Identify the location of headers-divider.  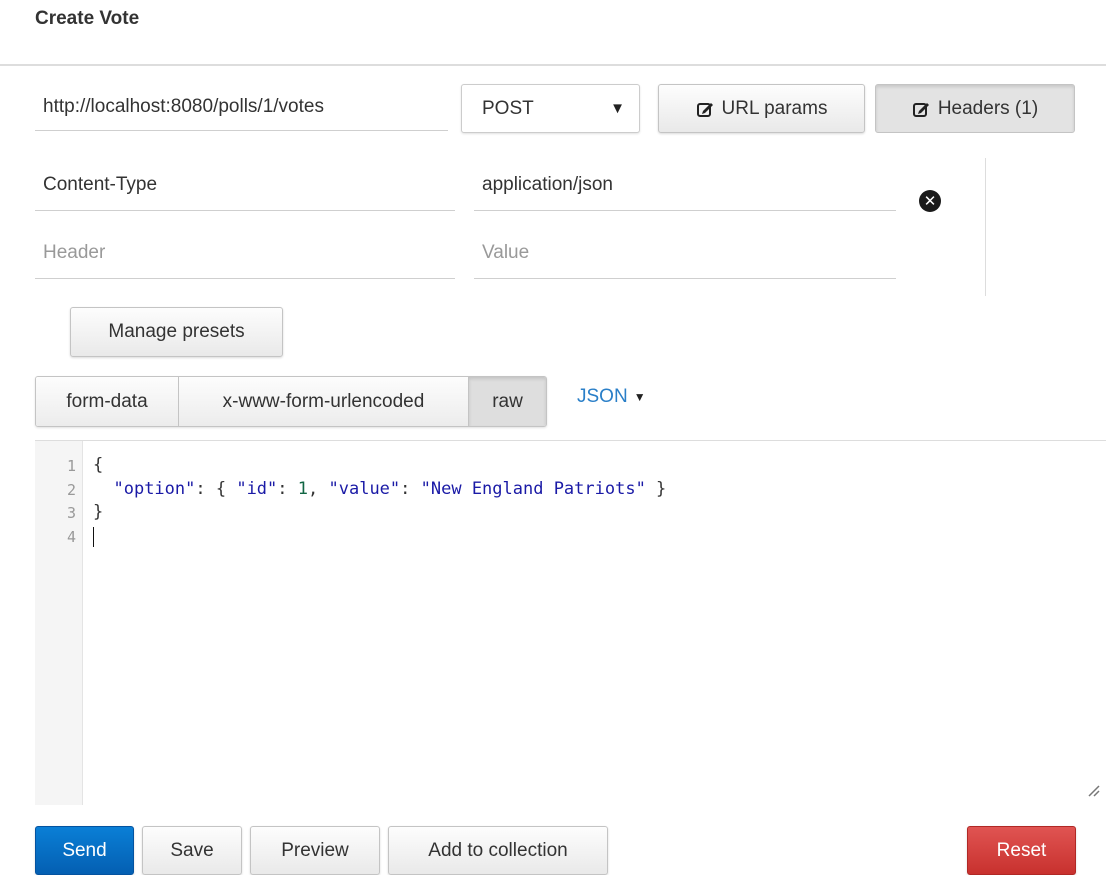
(985, 227).